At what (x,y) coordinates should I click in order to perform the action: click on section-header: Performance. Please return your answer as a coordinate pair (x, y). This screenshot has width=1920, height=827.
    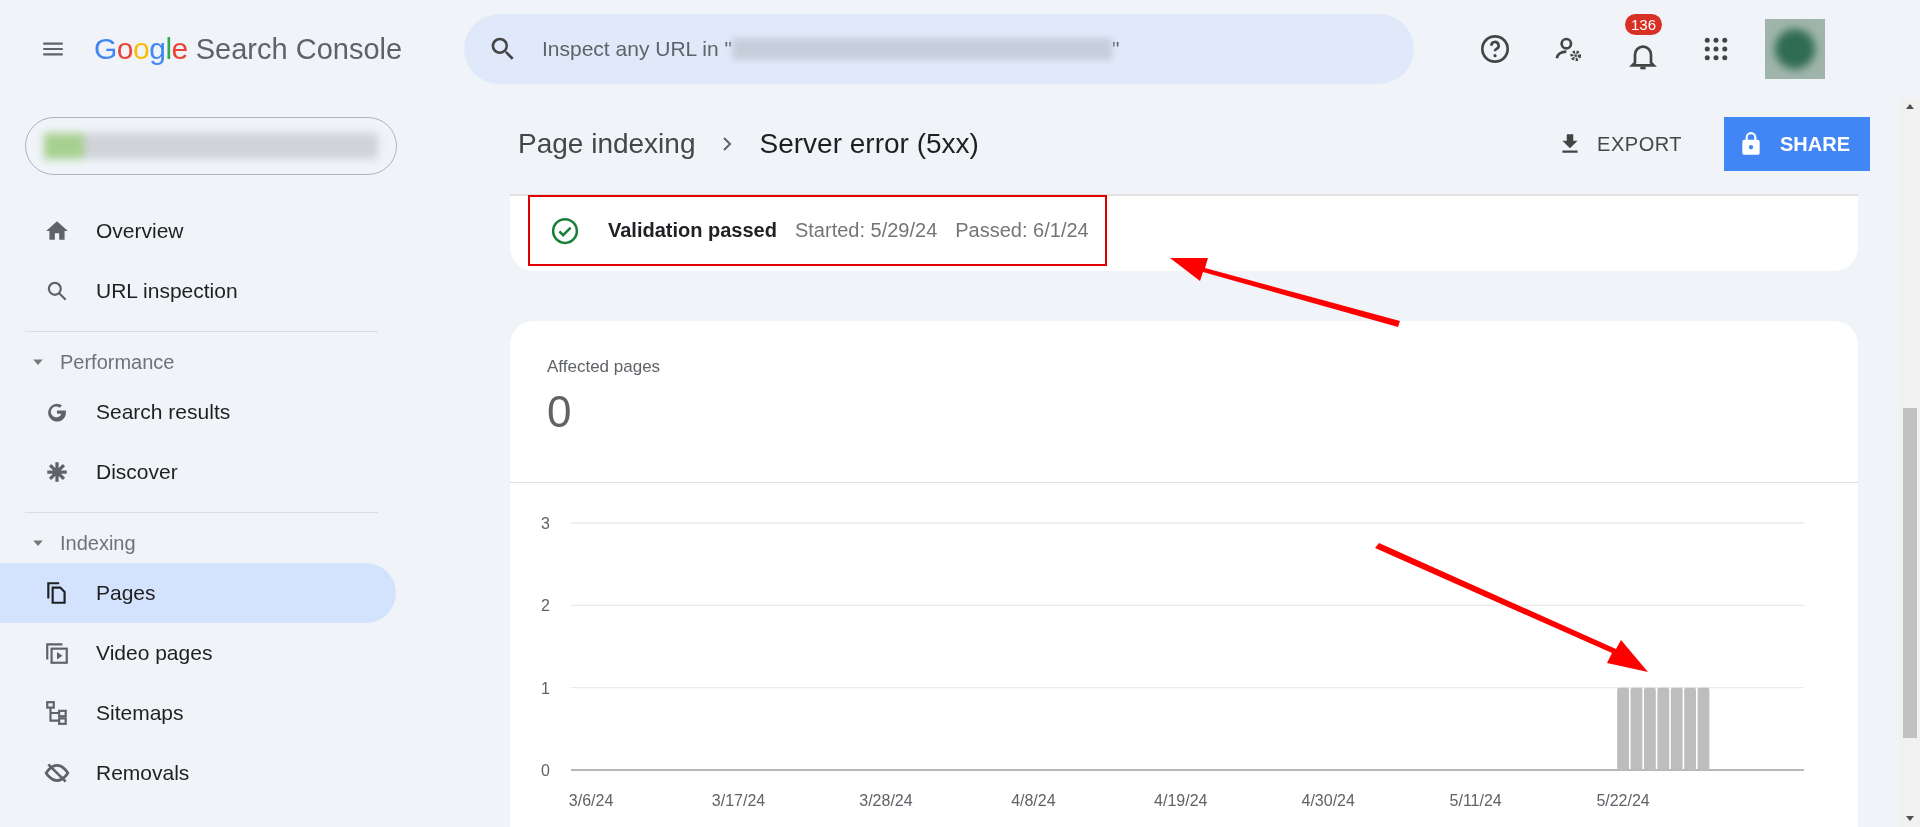
    Looking at the image, I should click on (200, 362).